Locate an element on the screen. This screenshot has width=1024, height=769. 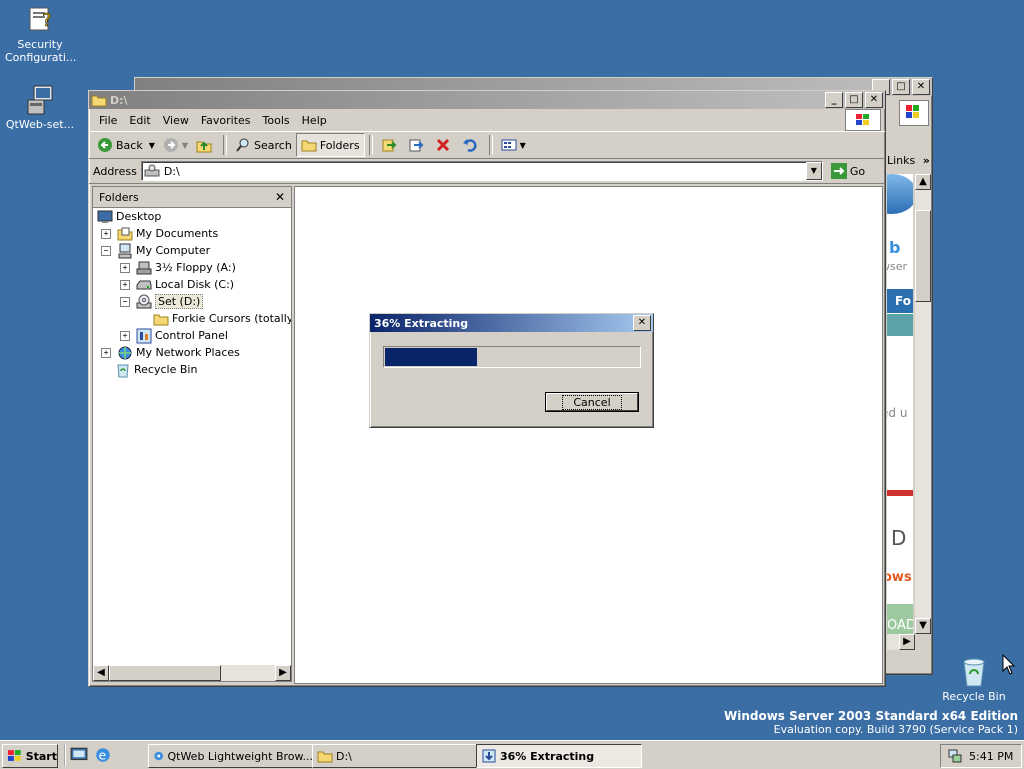
back-button: Back ▼ is located at coordinates (126, 145).